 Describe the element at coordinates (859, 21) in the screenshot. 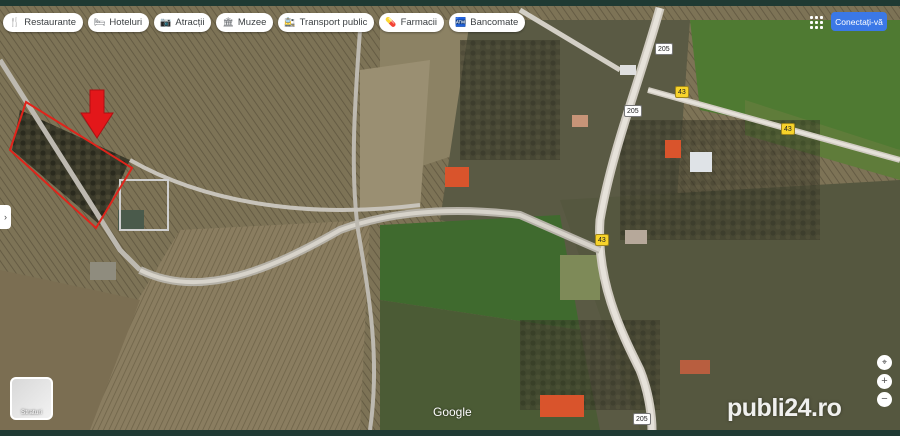

I see `sign-in-button: Conectați-vă` at that location.